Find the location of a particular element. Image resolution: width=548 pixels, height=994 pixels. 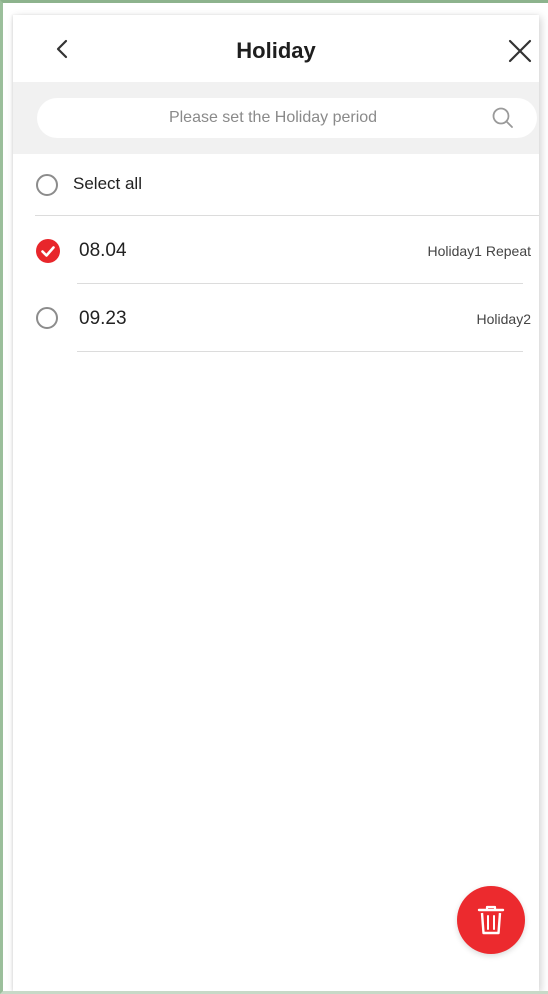

check-icon is located at coordinates (48, 251).